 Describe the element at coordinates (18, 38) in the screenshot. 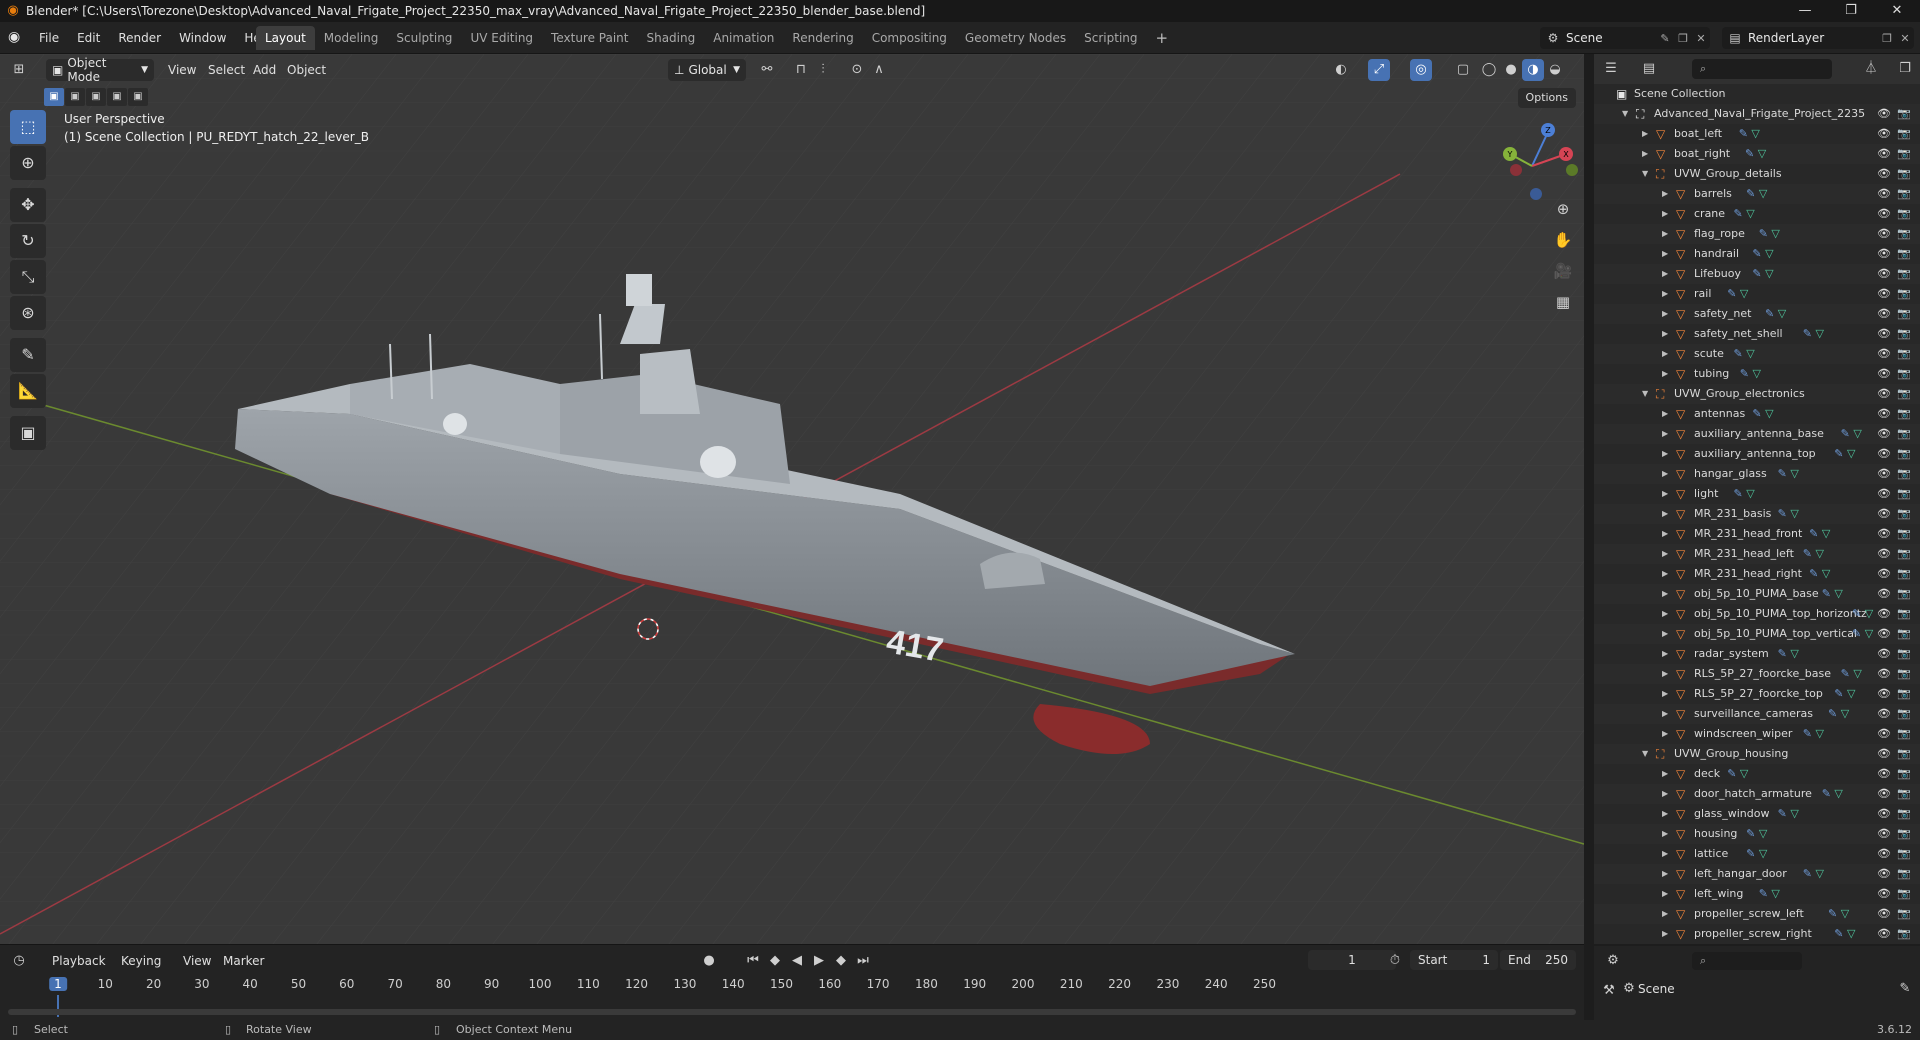

I see `blender-menu-icon: ◉` at that location.